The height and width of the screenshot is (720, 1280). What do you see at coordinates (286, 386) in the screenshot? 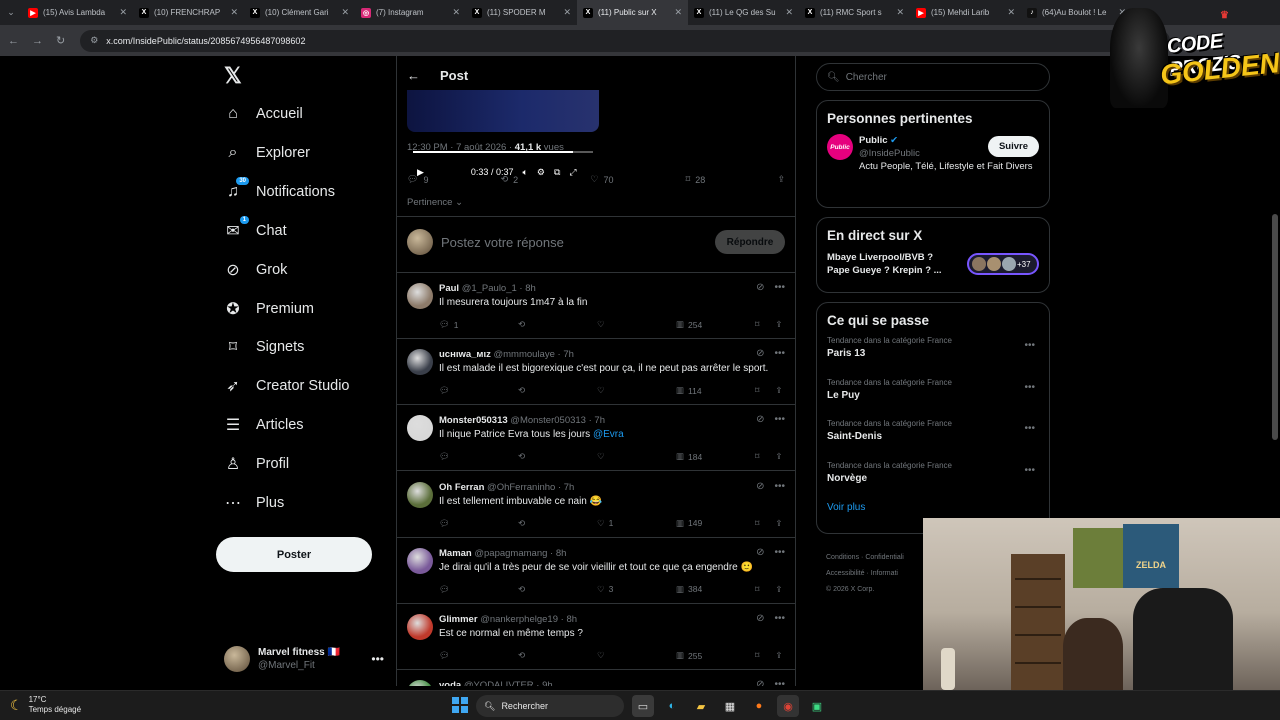
I see `nav-item-creator-studio: ➶ Creator Studio` at bounding box center [286, 386].